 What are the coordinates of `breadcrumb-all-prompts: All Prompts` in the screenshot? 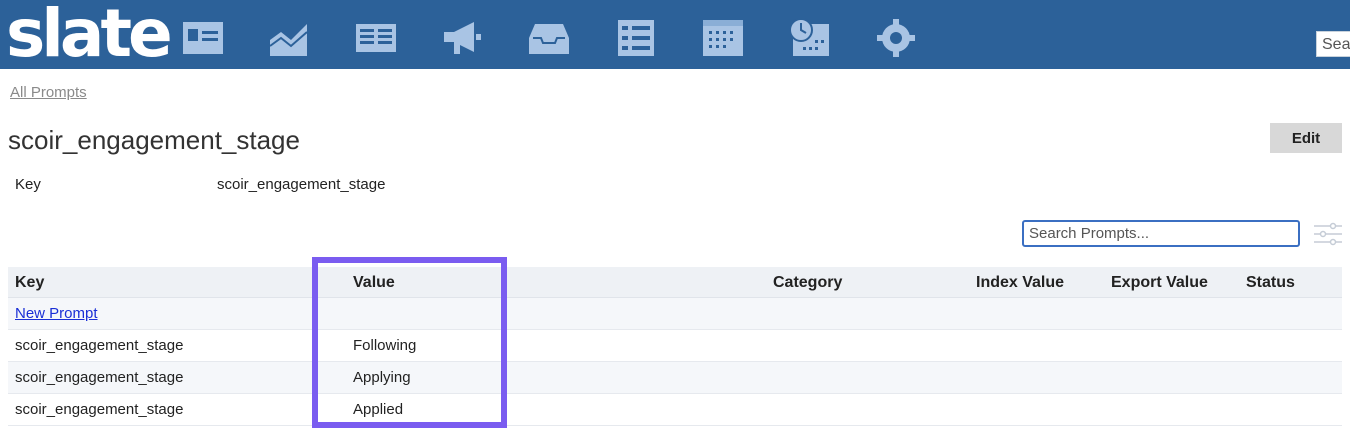 It's located at (48, 92).